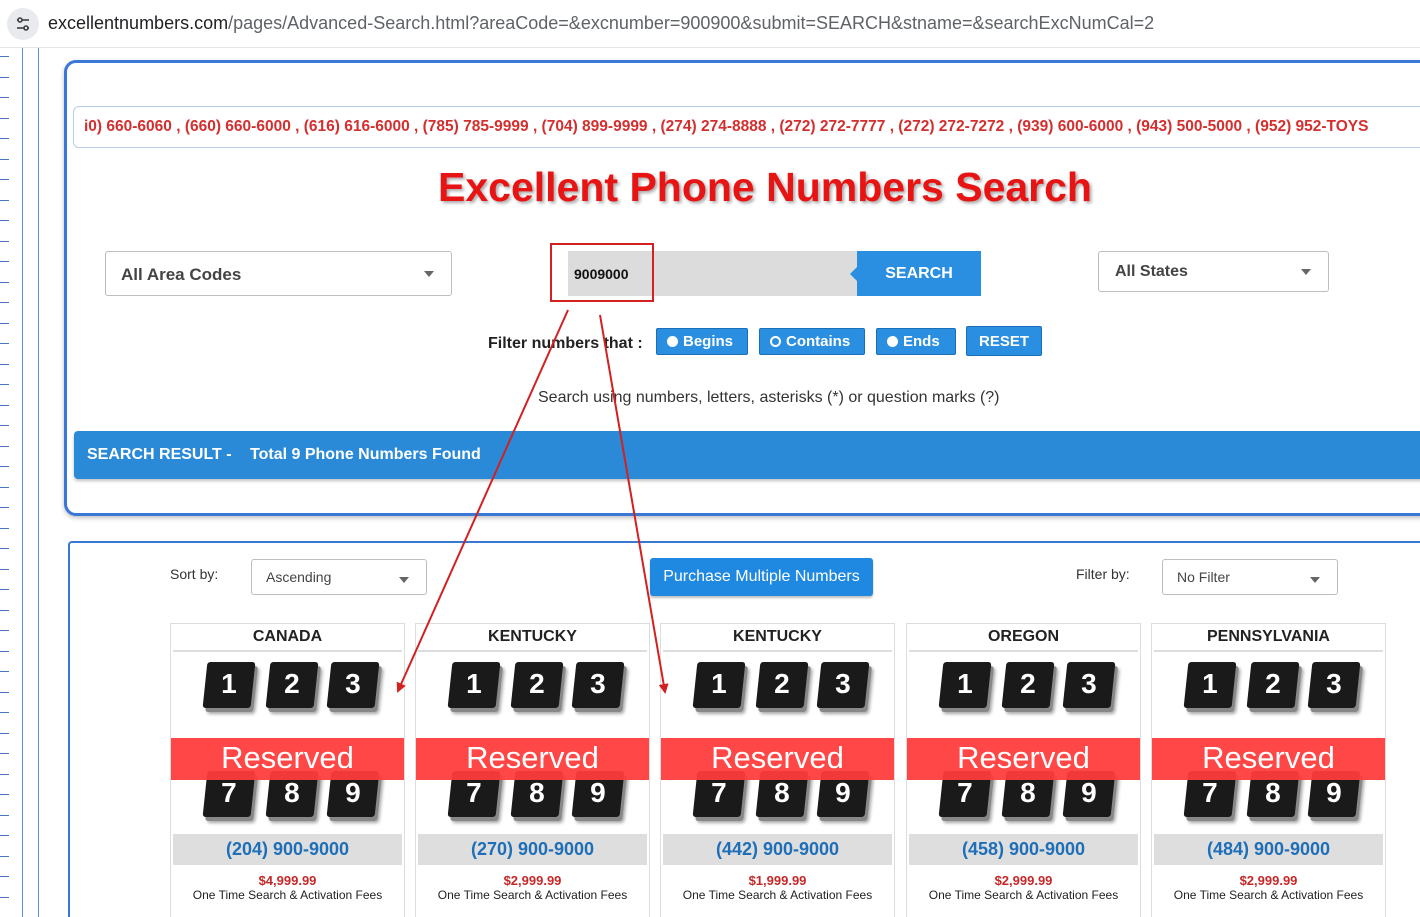  I want to click on sort-select: Ascending, so click(339, 577).